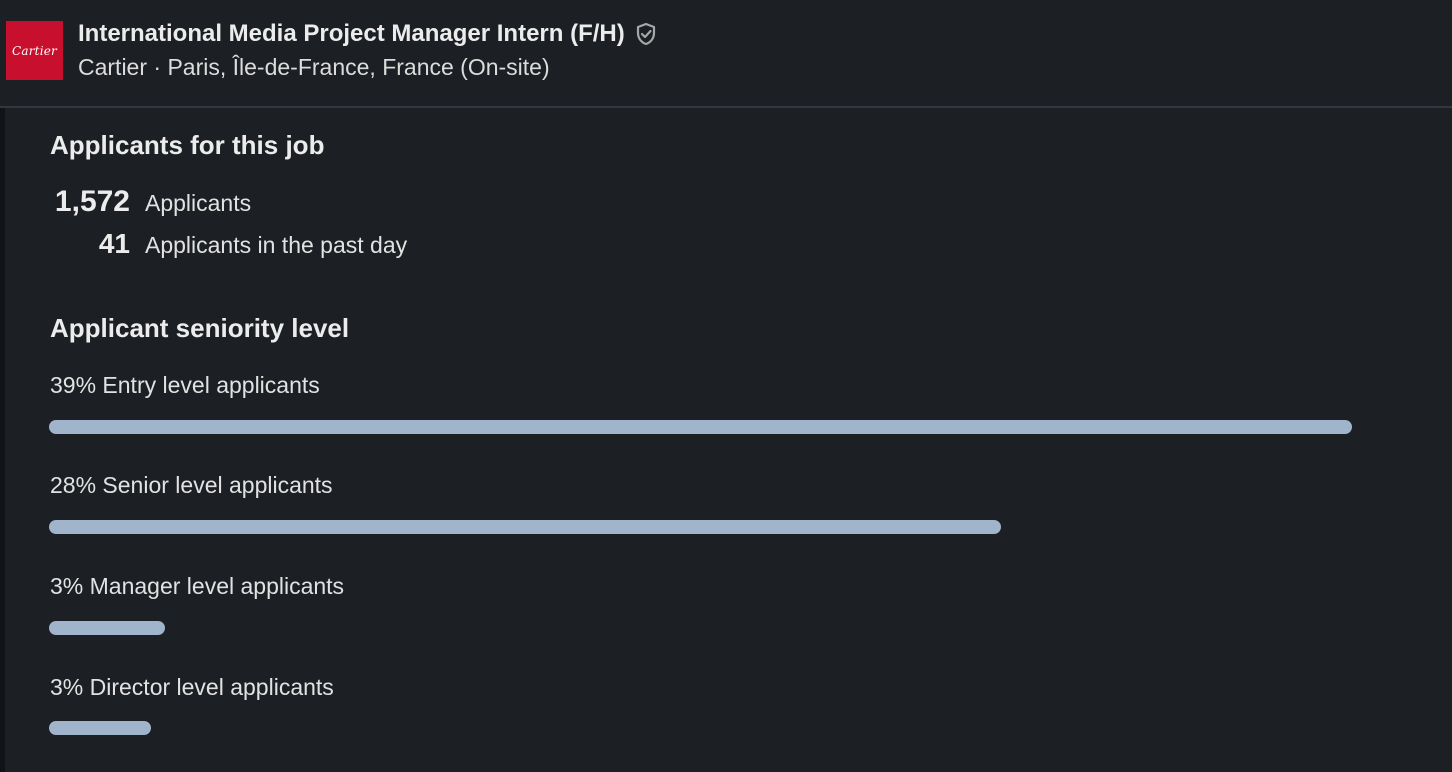  What do you see at coordinates (100, 728) in the screenshot?
I see `seniority-bar-fill-director` at bounding box center [100, 728].